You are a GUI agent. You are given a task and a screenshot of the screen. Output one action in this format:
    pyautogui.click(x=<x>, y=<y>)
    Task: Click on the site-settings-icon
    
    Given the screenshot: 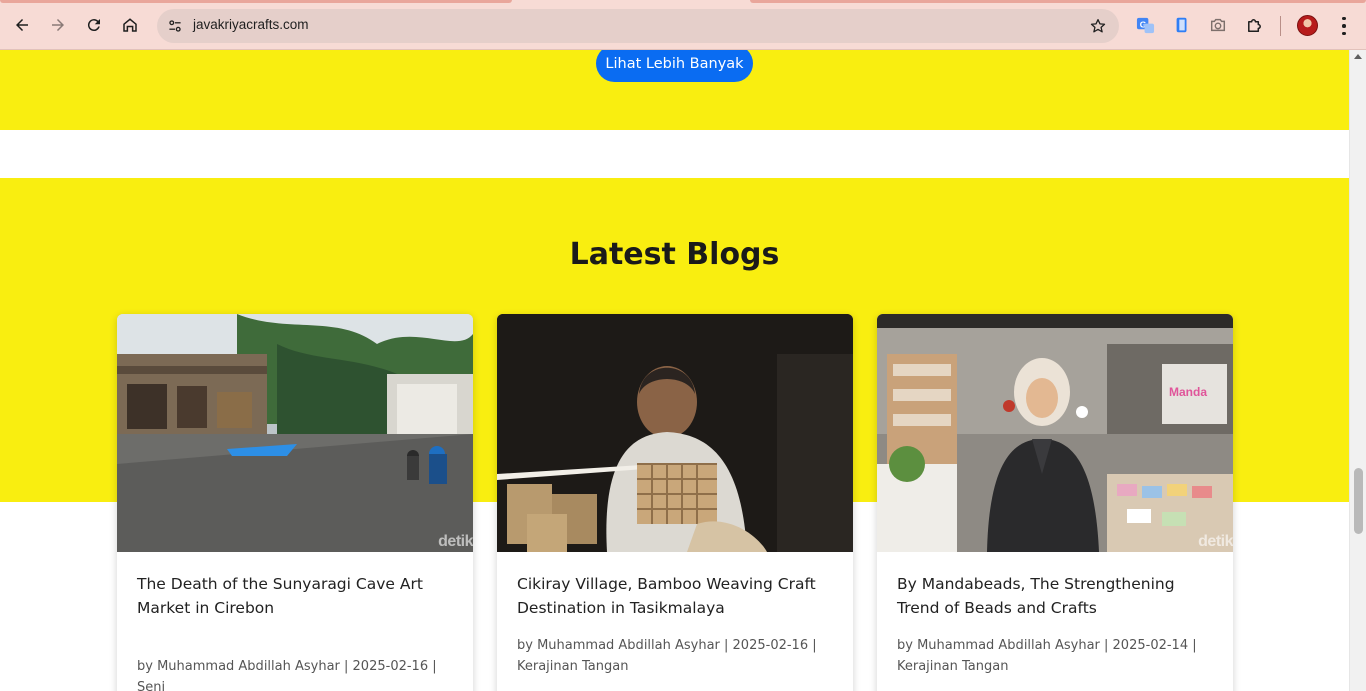 What is the action you would take?
    pyautogui.click(x=175, y=26)
    